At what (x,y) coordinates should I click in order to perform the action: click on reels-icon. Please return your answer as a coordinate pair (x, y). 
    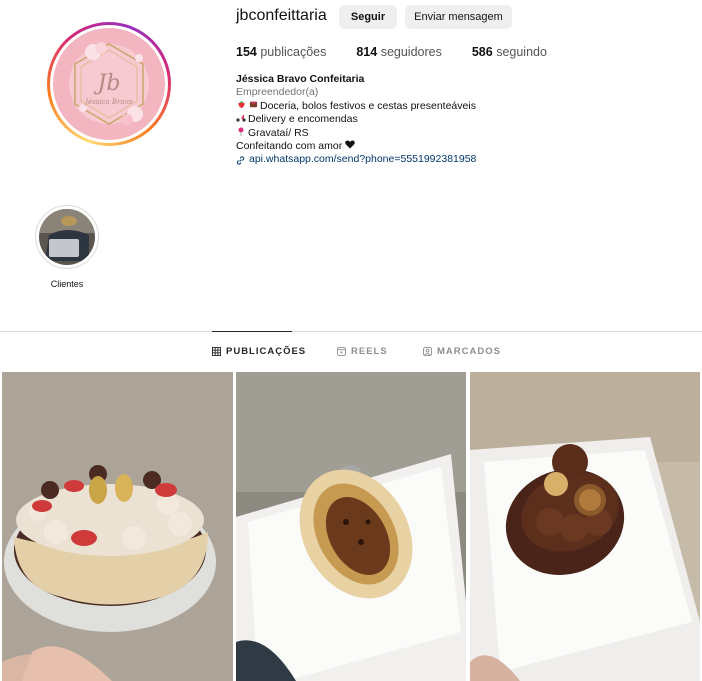
    Looking at the image, I should click on (341, 351).